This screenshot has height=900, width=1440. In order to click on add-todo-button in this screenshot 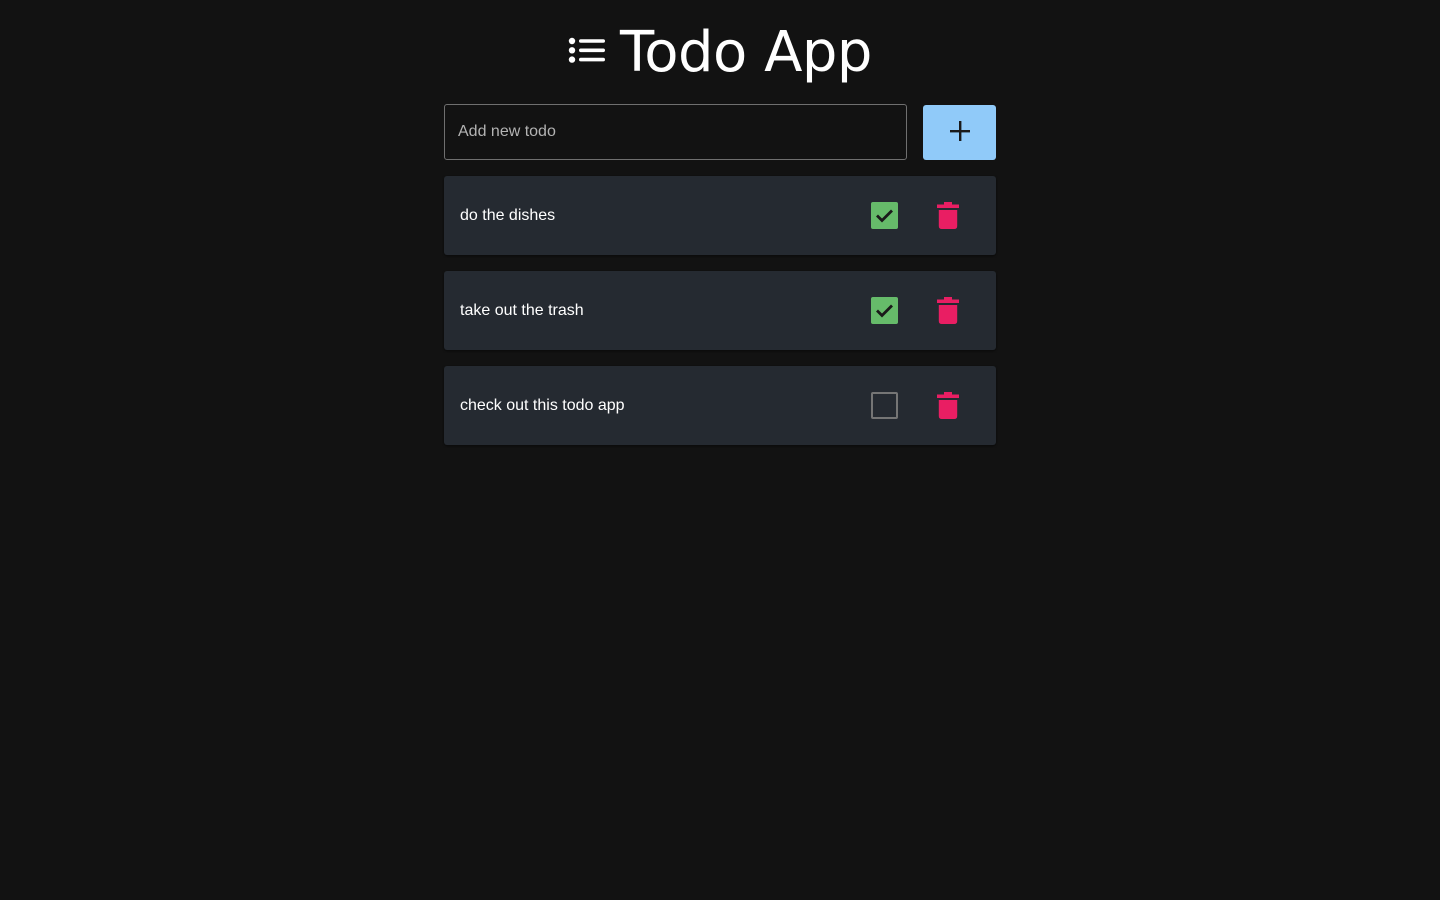, I will do `click(959, 132)`.